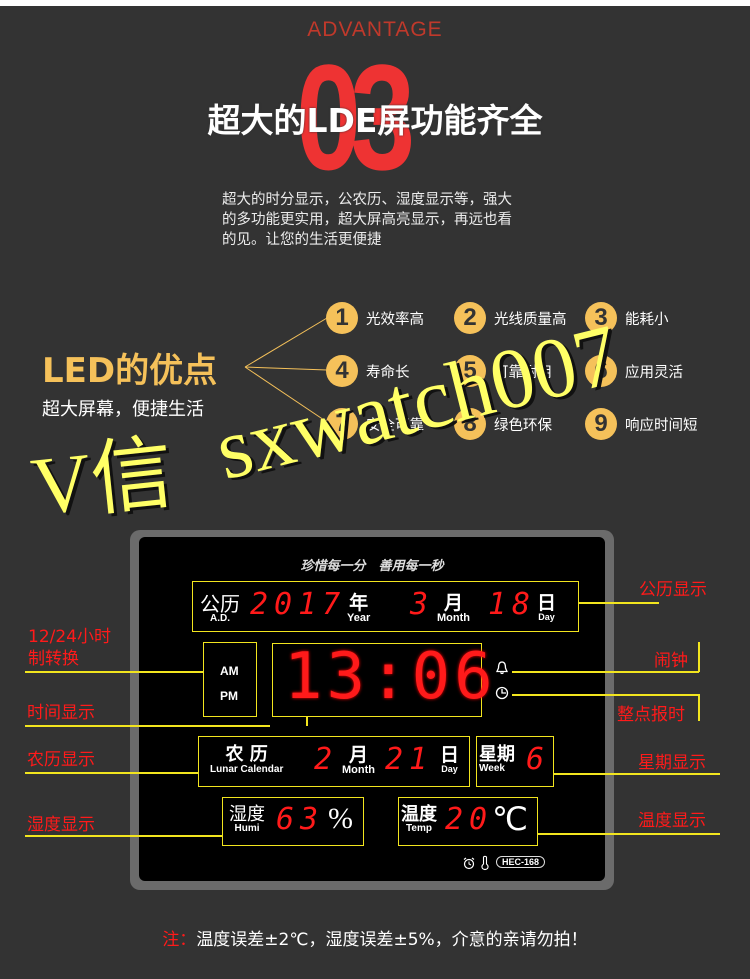 The image size is (750, 979). I want to click on lunar-month-unit: 月 Month, so click(358, 758).